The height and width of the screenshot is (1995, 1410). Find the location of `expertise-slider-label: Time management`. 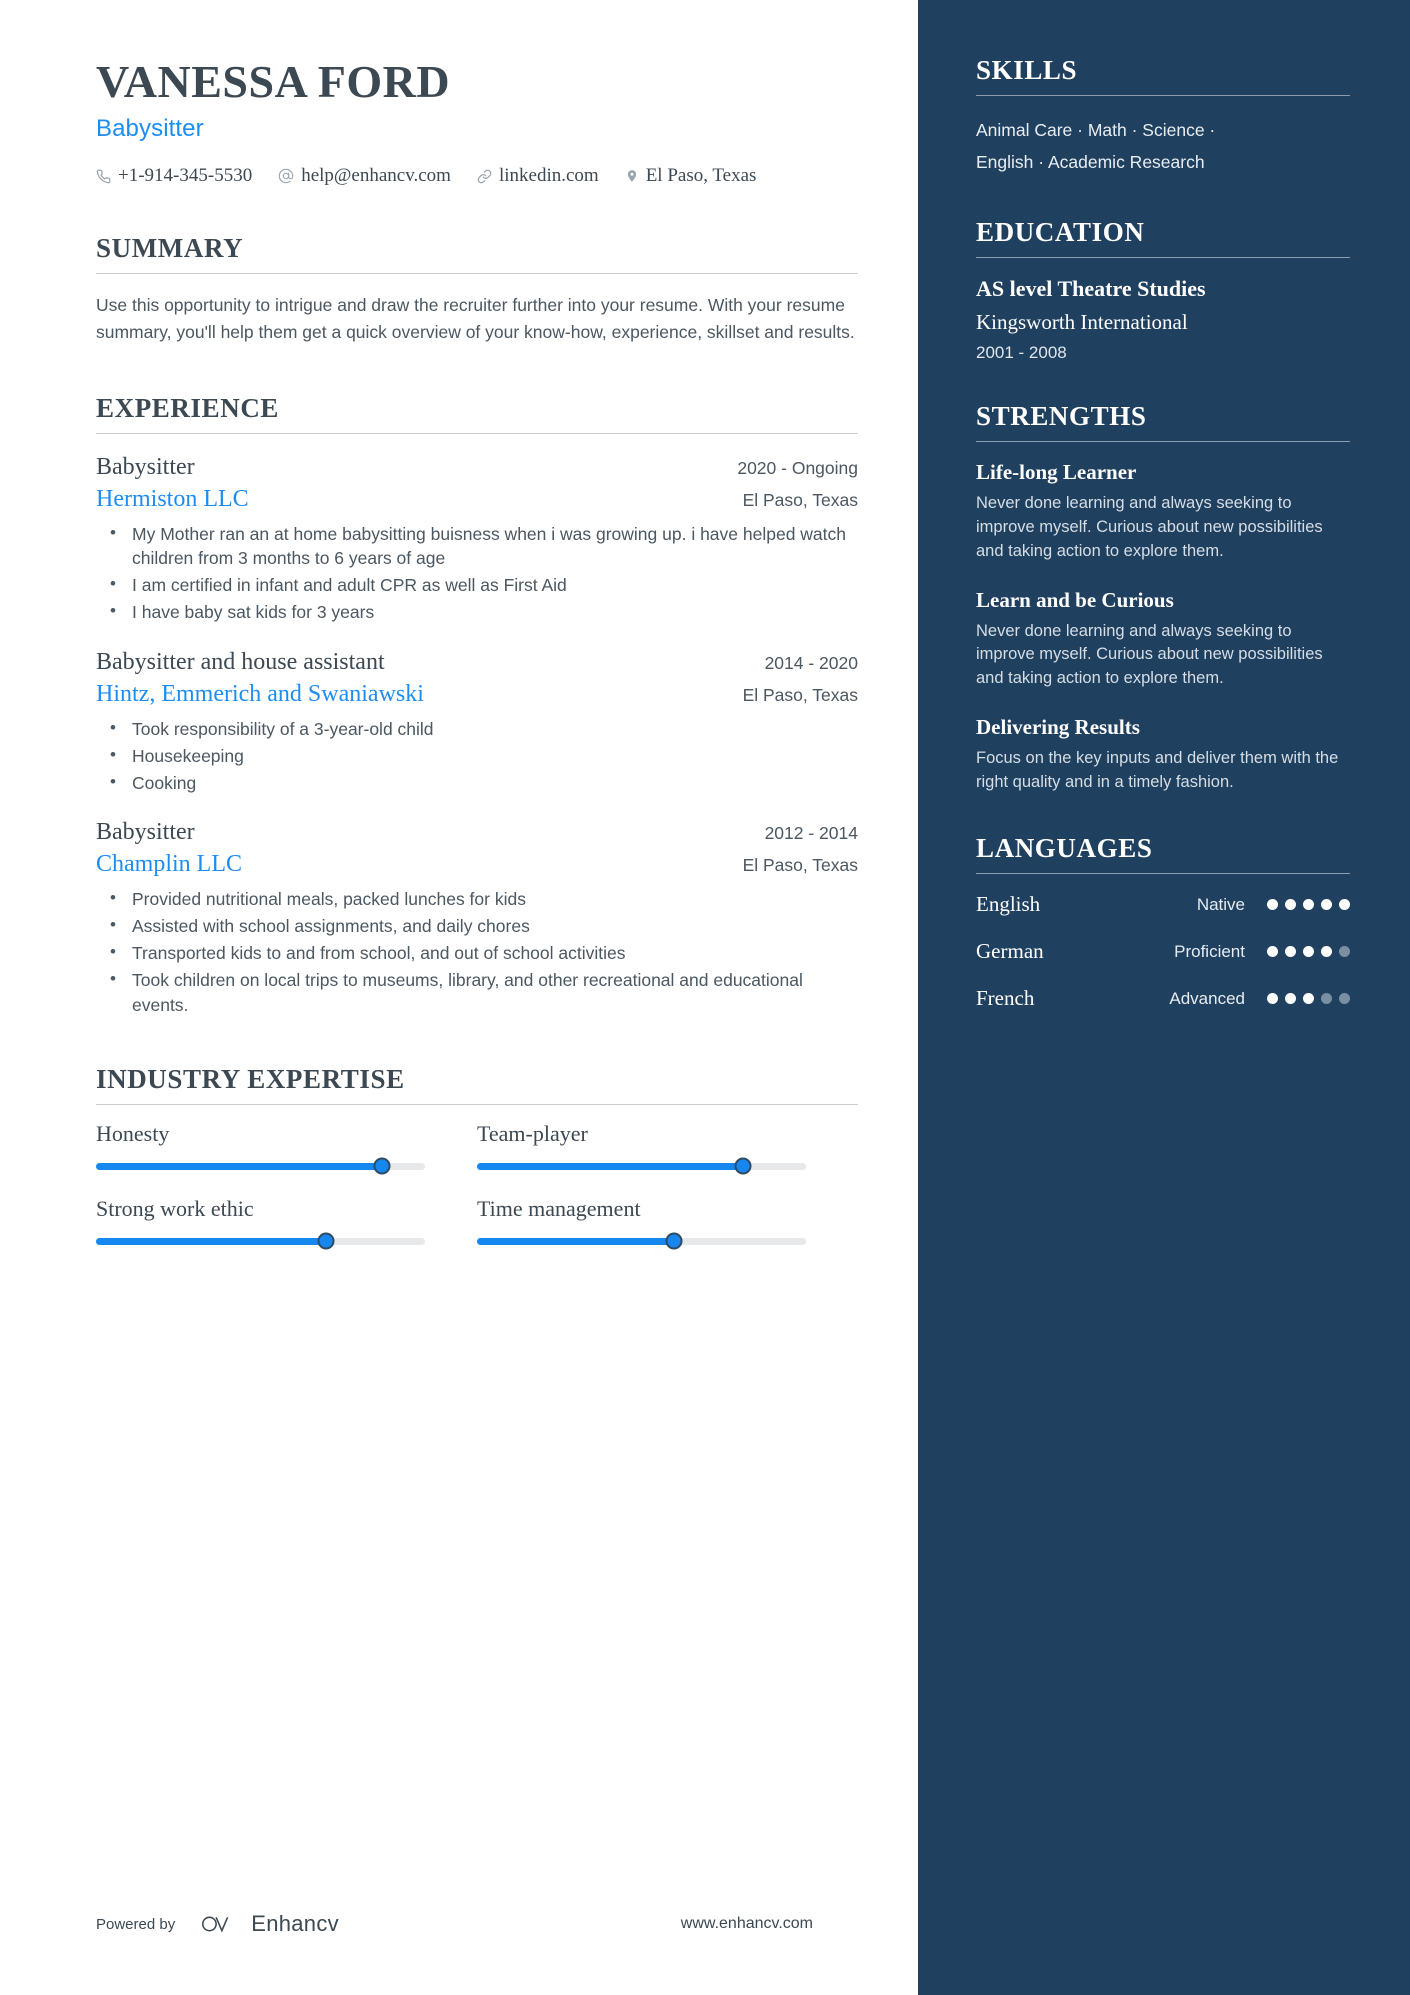

expertise-slider-label: Time management is located at coordinates (559, 1208).